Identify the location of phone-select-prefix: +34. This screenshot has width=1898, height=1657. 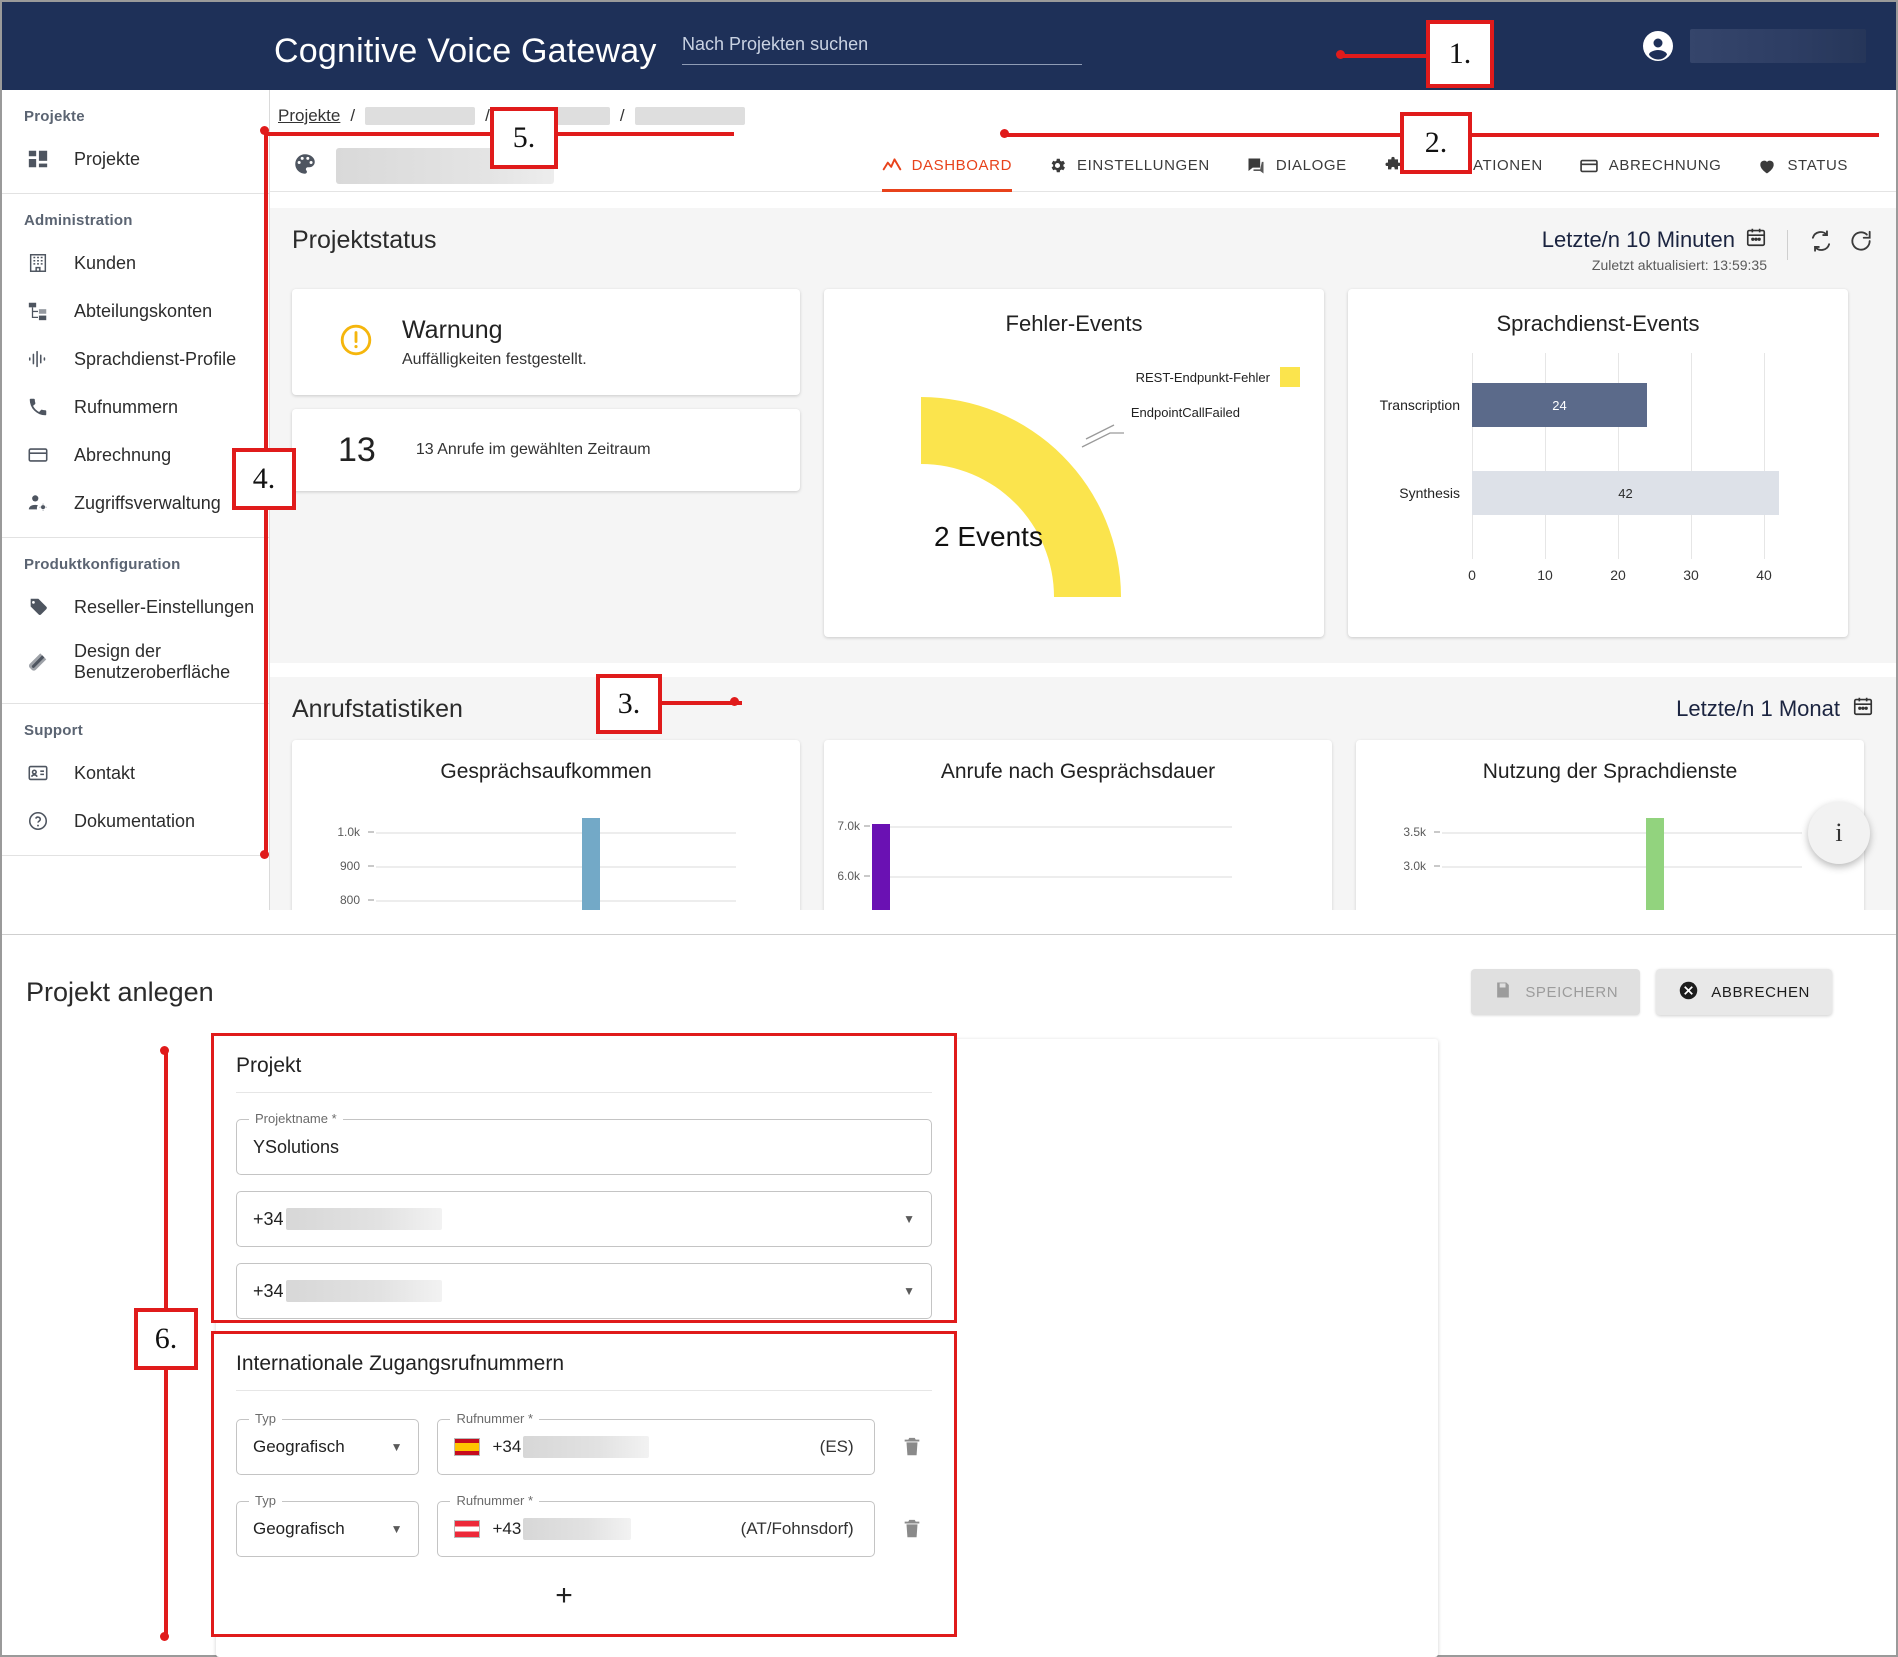
(268, 1290).